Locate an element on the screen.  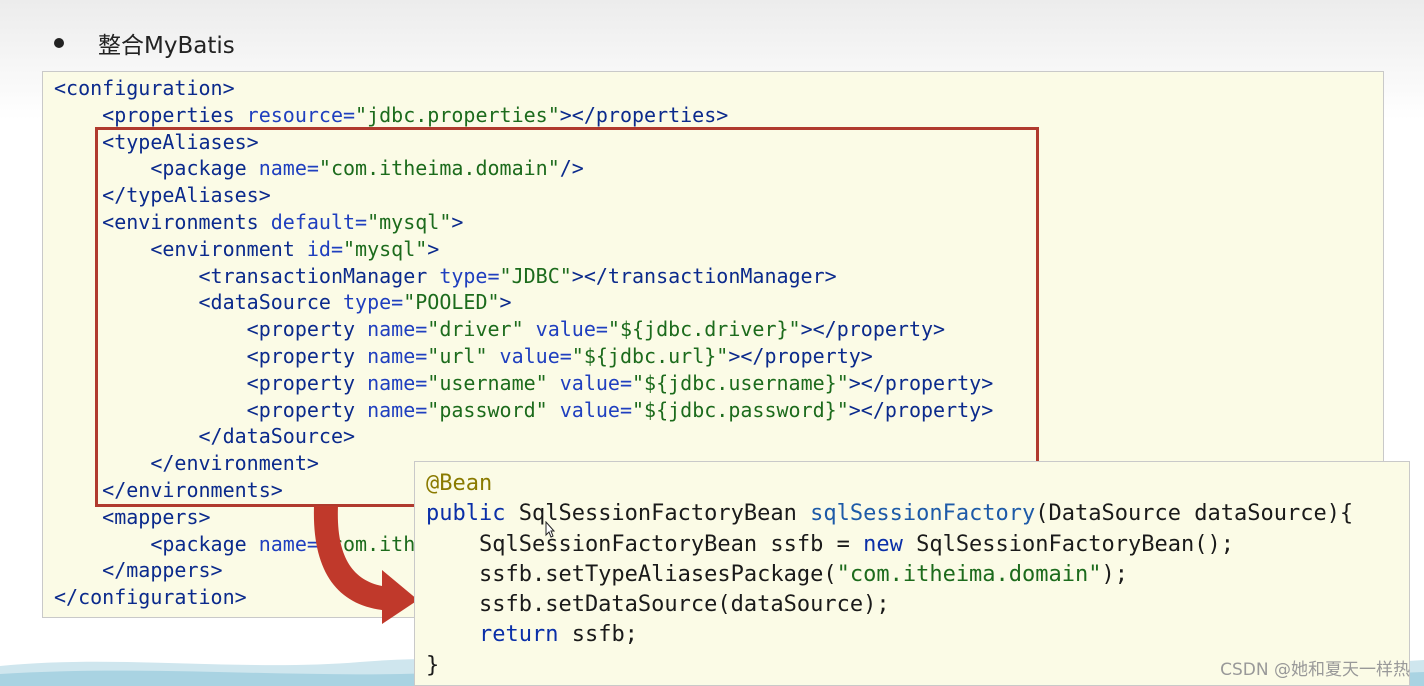
code-token: SqlSessionFactoryBean ssfb = is located at coordinates (645, 544).